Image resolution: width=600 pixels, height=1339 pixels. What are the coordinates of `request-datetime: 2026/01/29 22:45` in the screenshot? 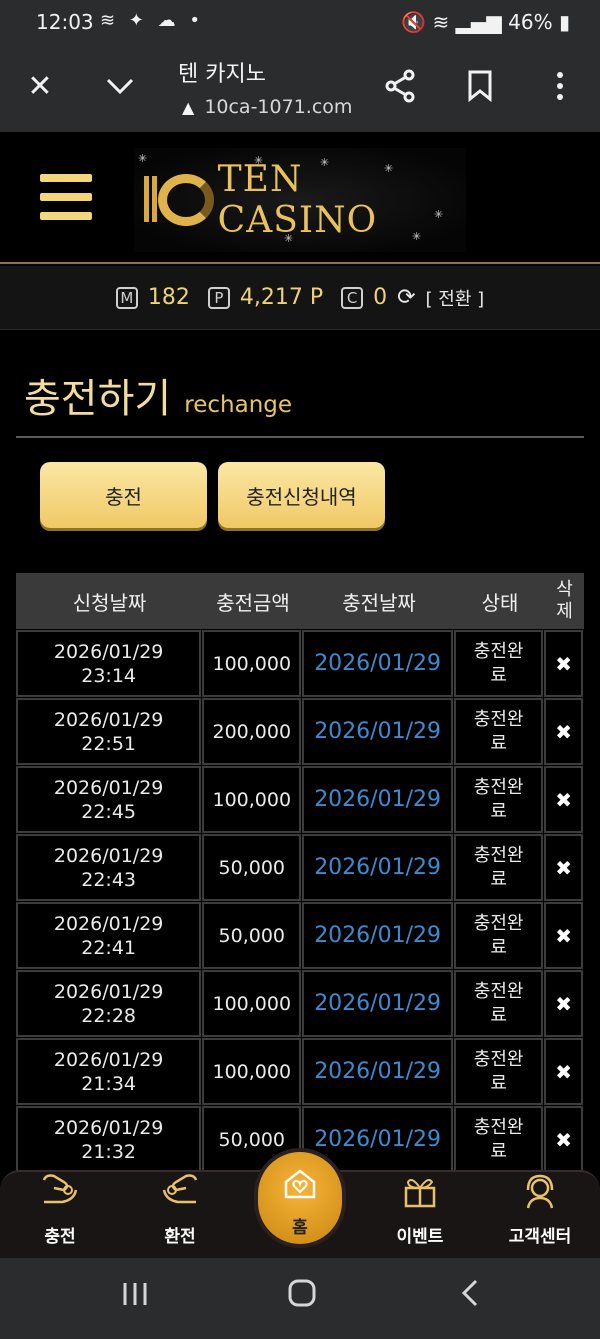 It's located at (109, 799).